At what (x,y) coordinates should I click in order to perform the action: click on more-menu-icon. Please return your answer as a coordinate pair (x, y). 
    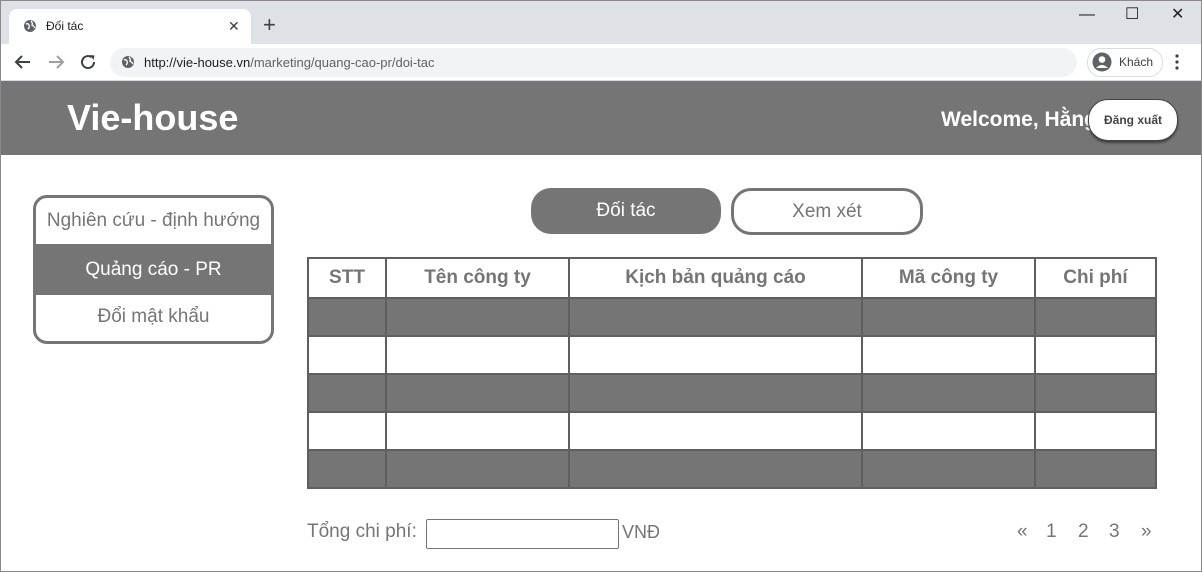
    Looking at the image, I should click on (1177, 64).